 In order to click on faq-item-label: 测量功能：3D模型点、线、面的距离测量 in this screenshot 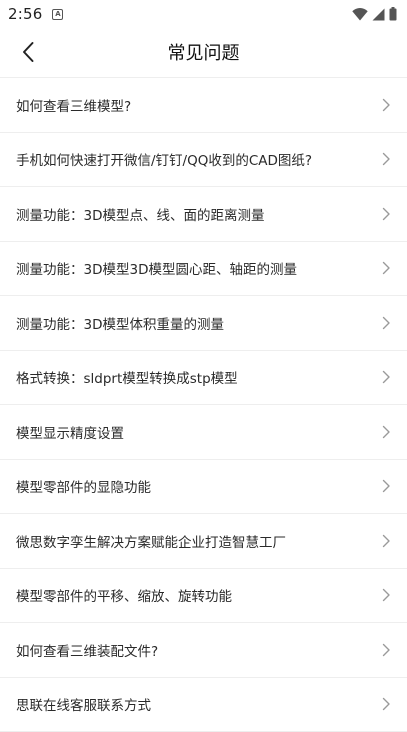, I will do `click(194, 214)`.